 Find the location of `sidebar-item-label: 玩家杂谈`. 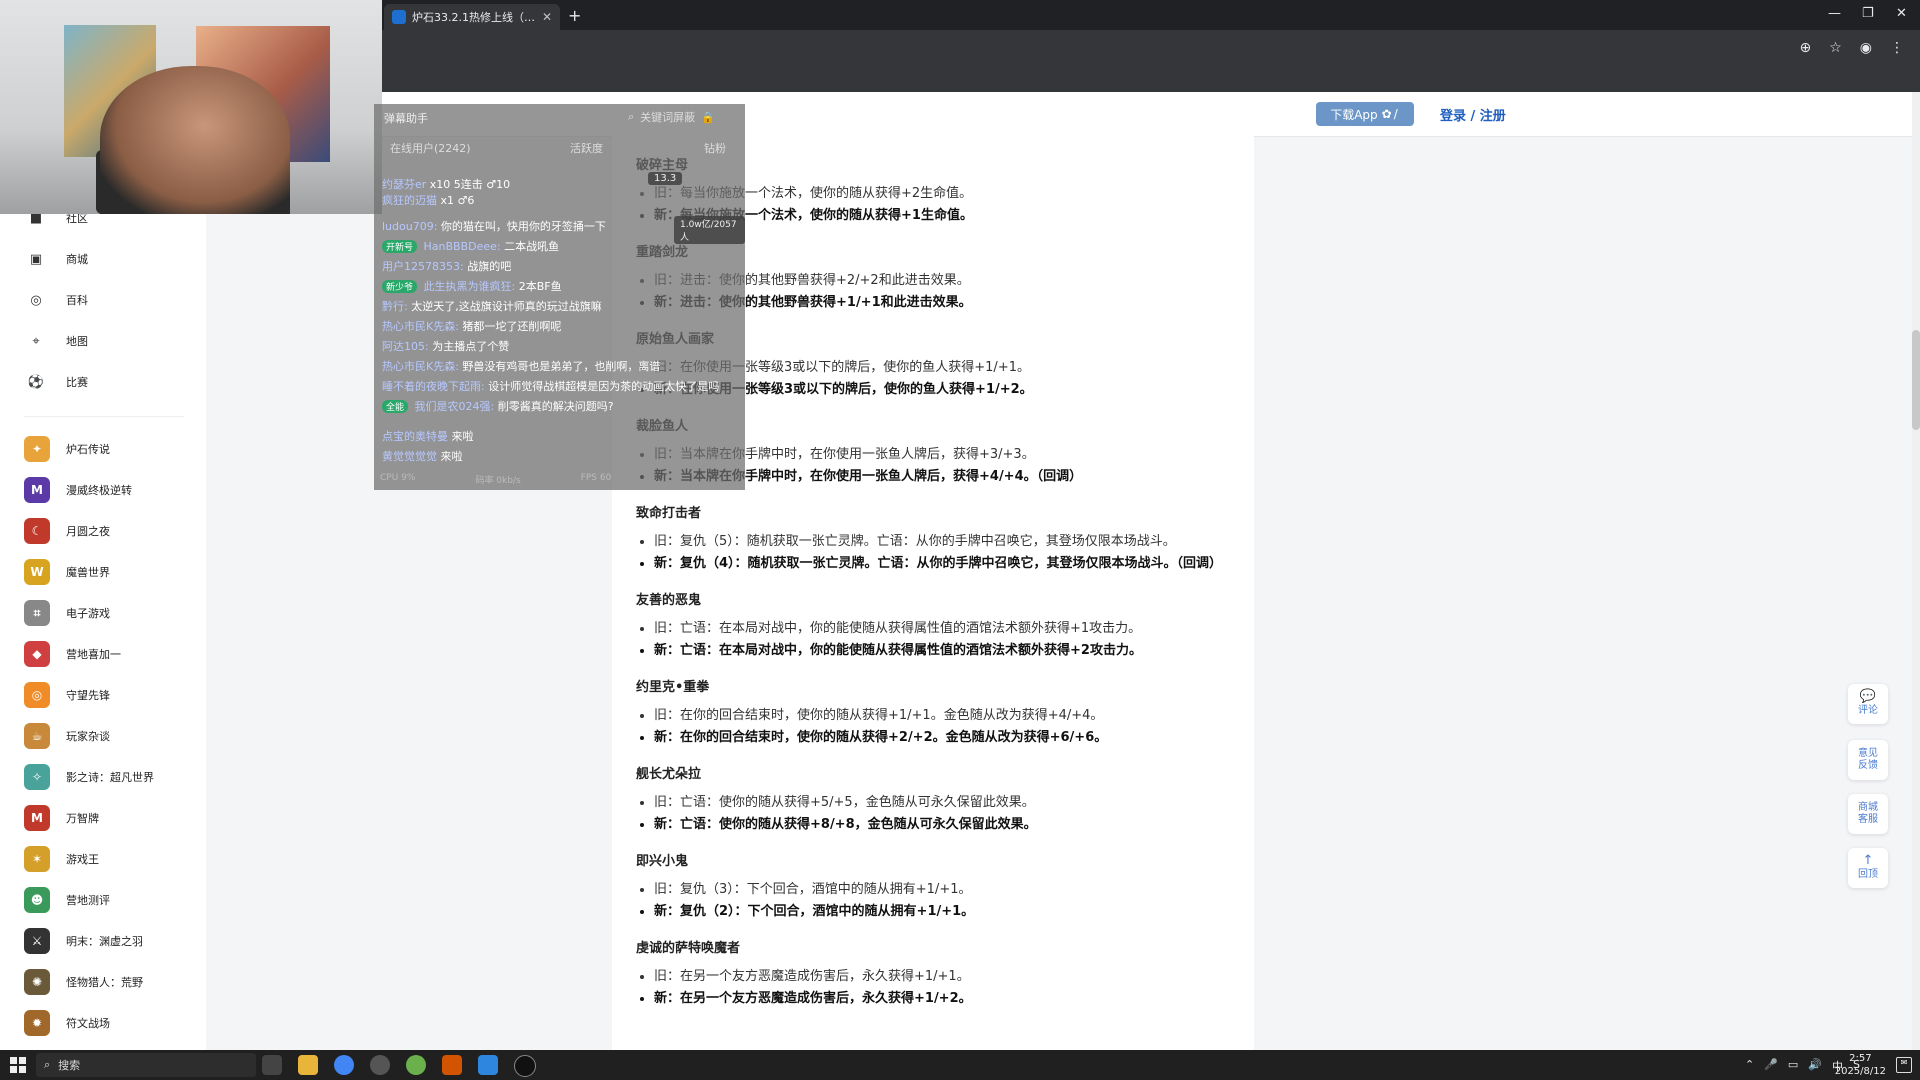

sidebar-item-label: 玩家杂谈 is located at coordinates (88, 736).